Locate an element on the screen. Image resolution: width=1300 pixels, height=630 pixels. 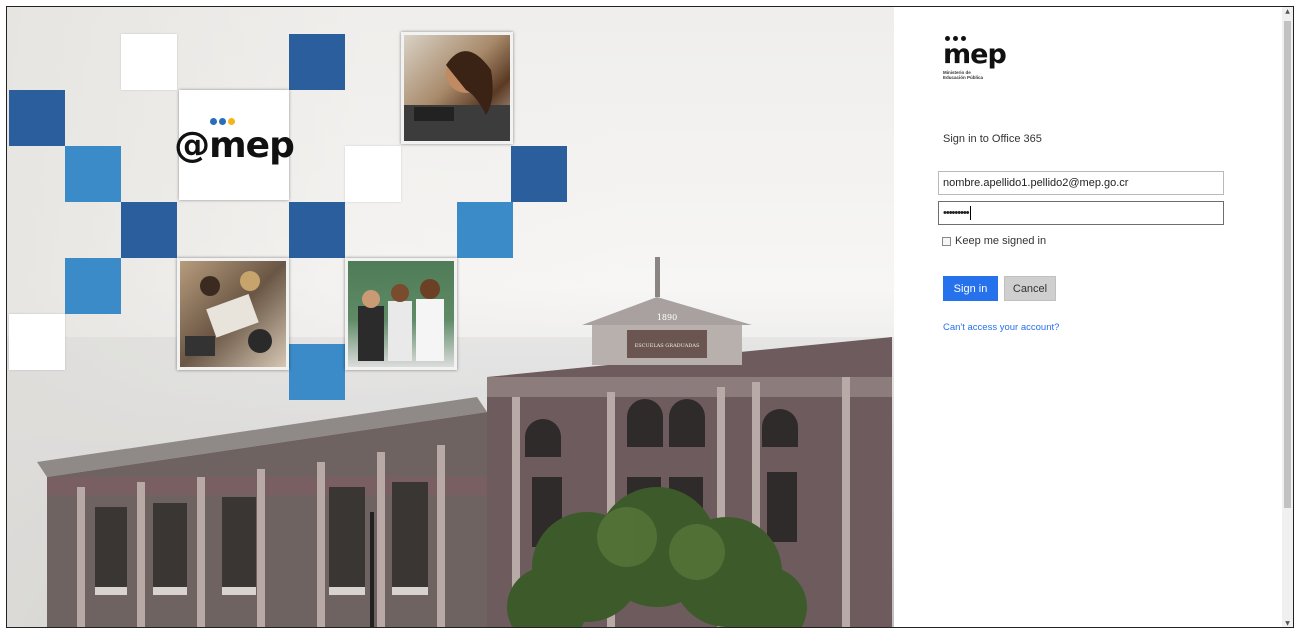
chevron-down-icon: ▼ is located at coordinates (1287, 623).